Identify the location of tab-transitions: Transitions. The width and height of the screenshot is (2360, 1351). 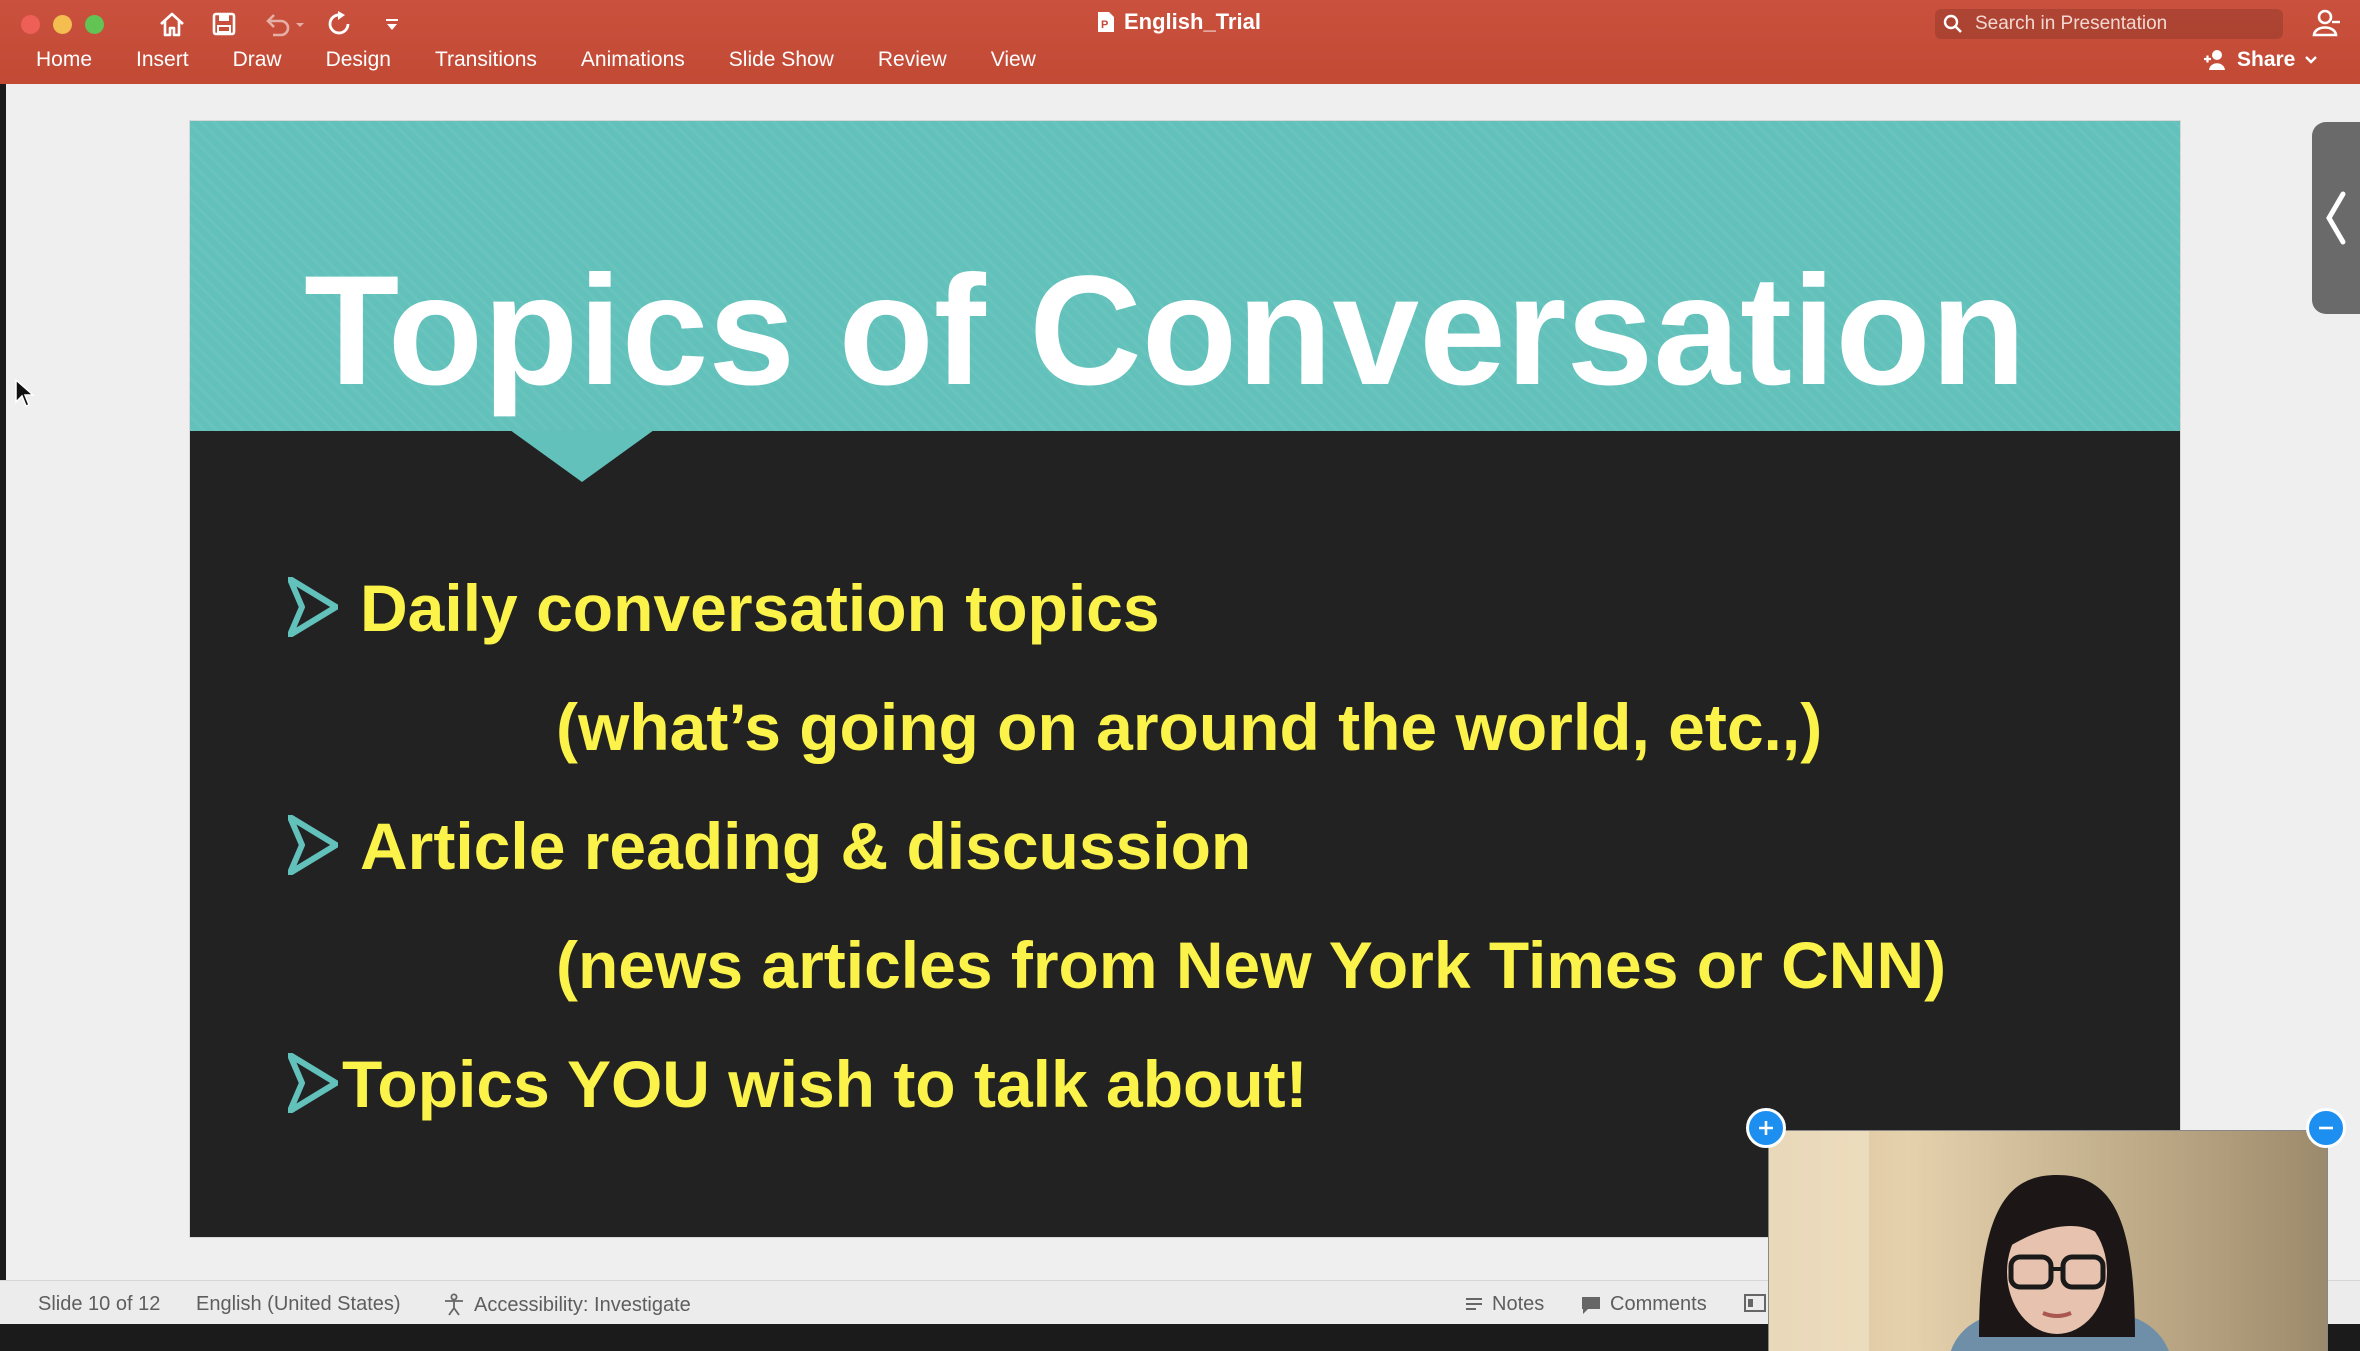
(486, 60).